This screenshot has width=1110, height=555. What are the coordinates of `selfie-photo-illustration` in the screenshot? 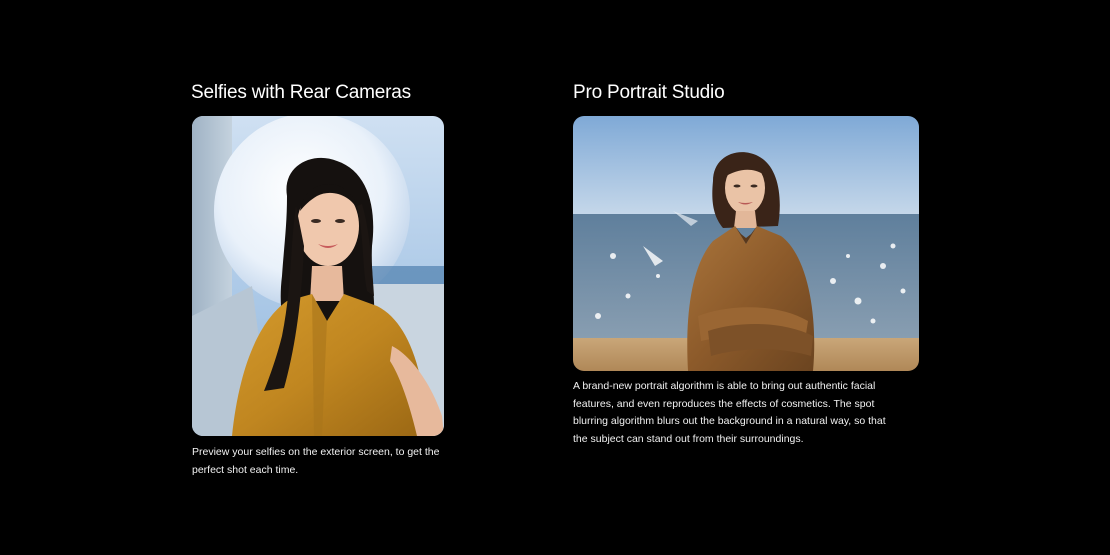 It's located at (318, 276).